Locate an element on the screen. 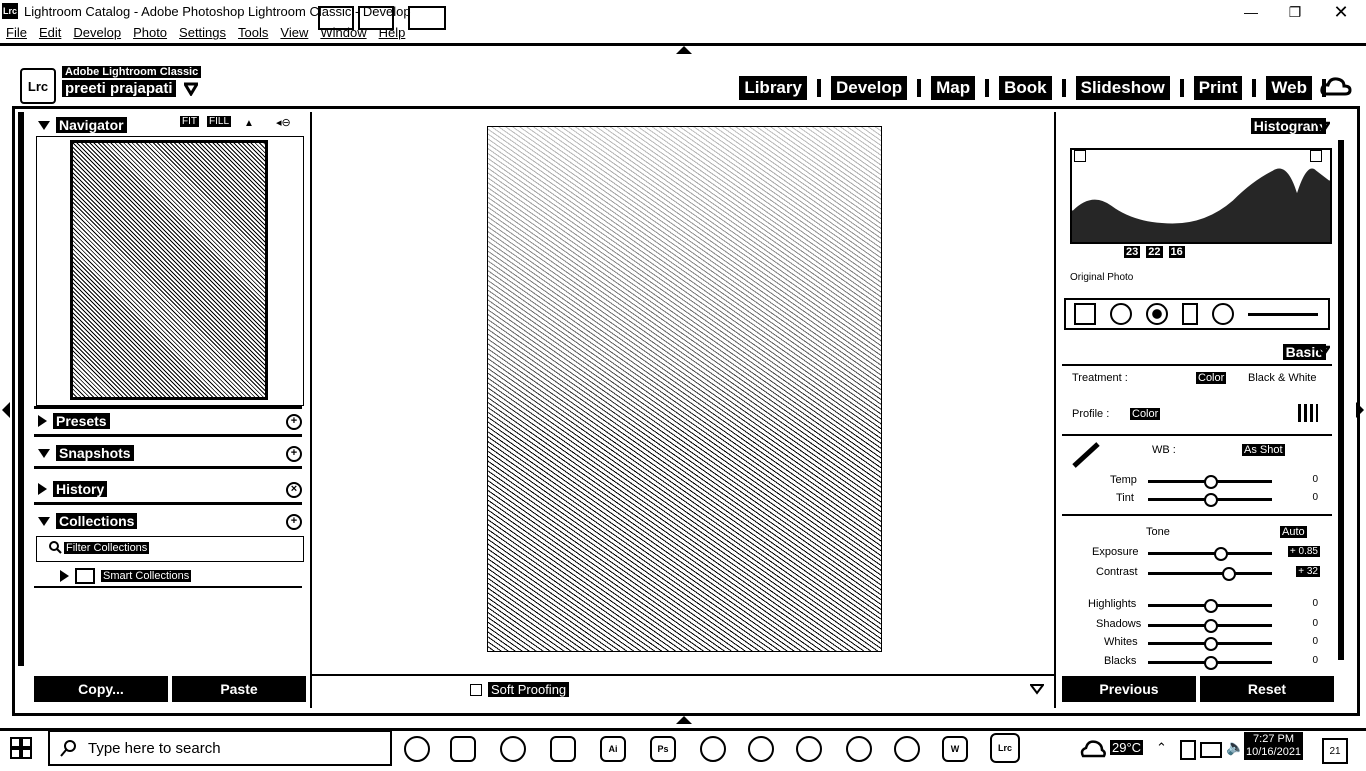 This screenshot has height=771, width=1366. menu-view: View is located at coordinates (294, 33).